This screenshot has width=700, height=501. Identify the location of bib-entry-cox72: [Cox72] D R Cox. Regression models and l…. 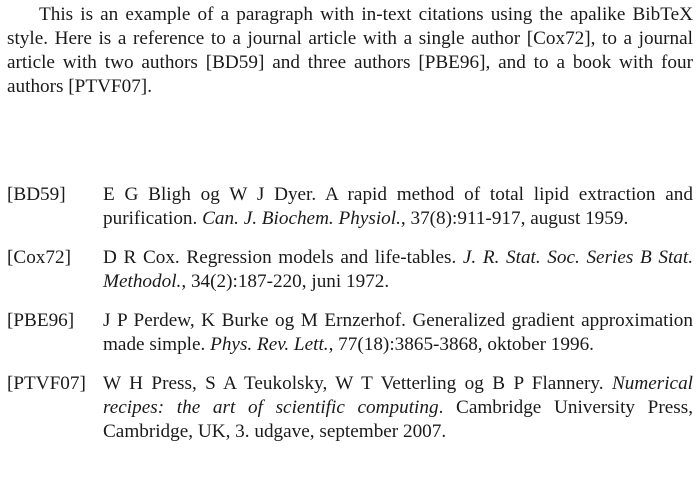
(350, 270).